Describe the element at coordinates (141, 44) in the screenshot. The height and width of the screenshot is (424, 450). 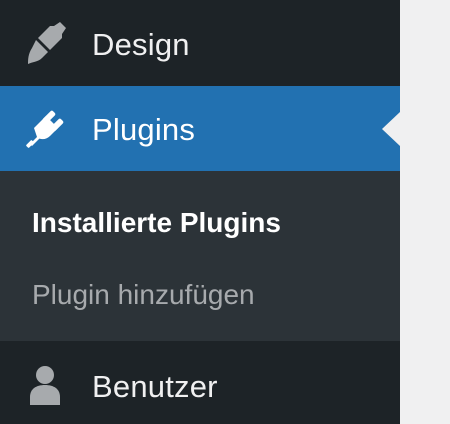
I see `menu-item-design-label: Design` at that location.